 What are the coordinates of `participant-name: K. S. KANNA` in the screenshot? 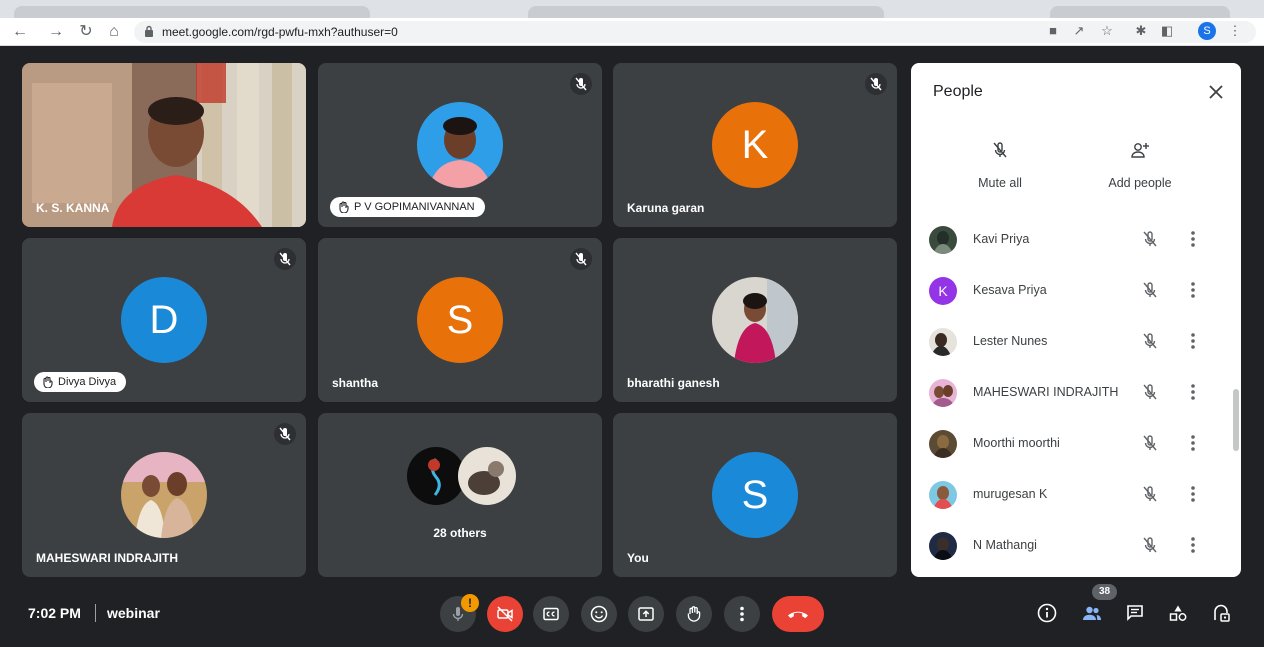 It's located at (73, 208).